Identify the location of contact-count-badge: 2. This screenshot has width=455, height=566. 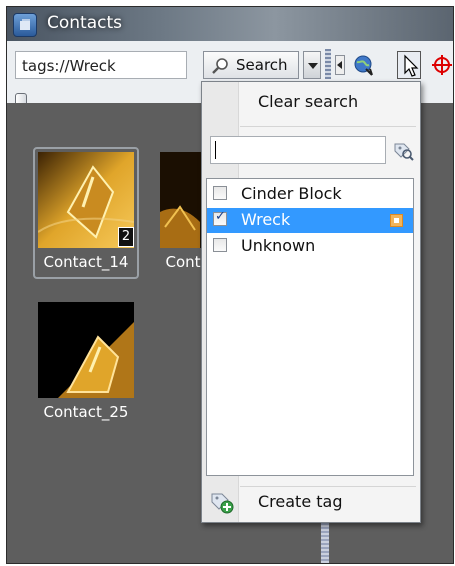
(126, 237).